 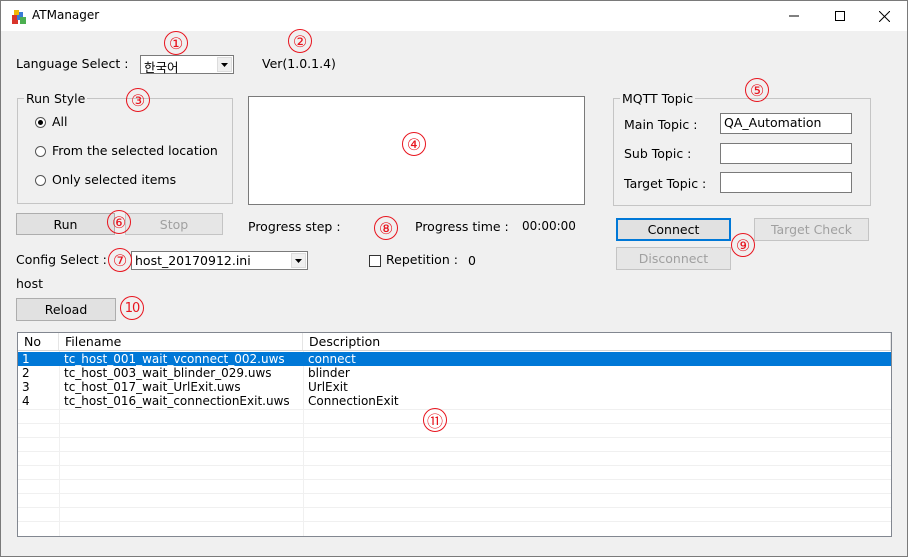 I want to click on minimize-icon, so click(x=794, y=16).